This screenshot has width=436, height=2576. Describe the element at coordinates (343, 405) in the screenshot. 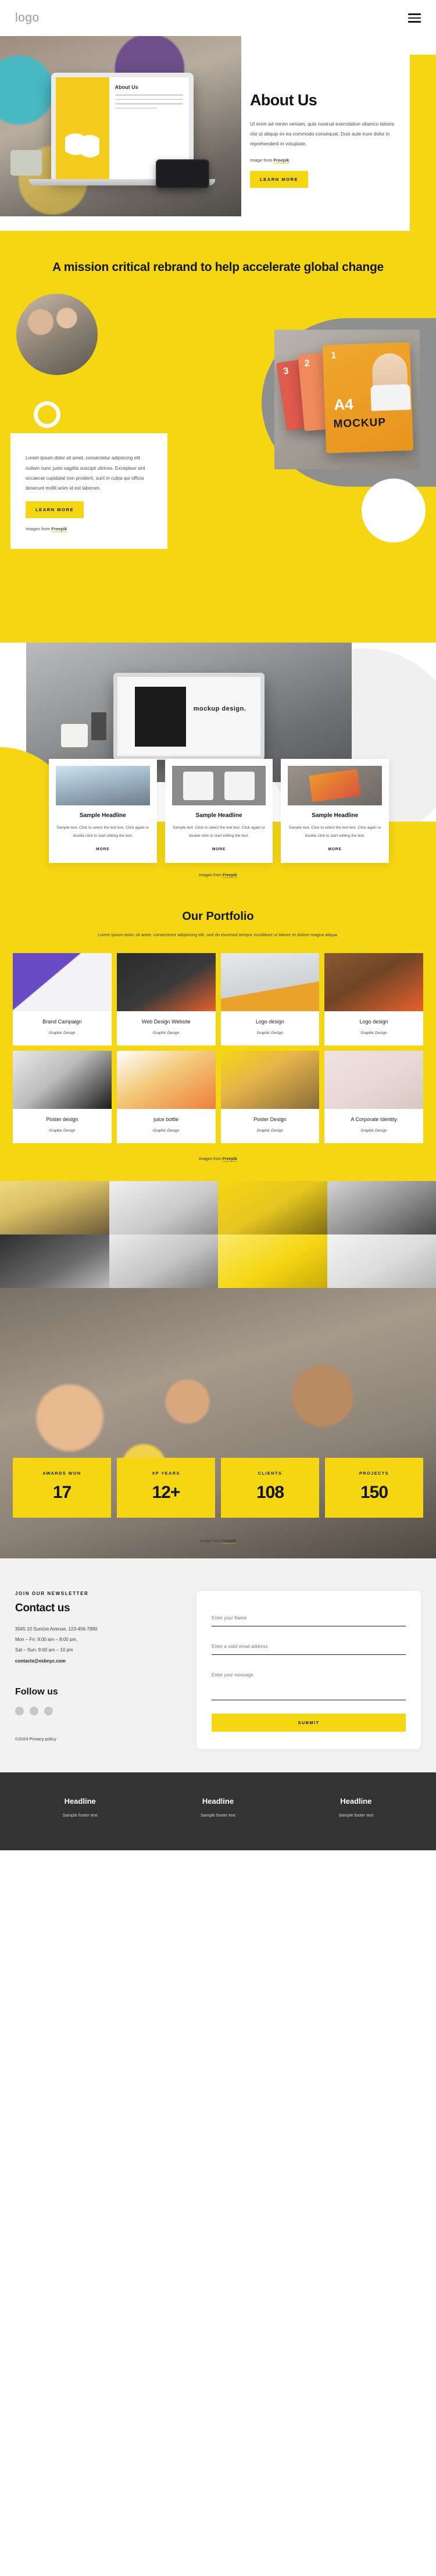

I see `mockup-size-label: A4` at that location.